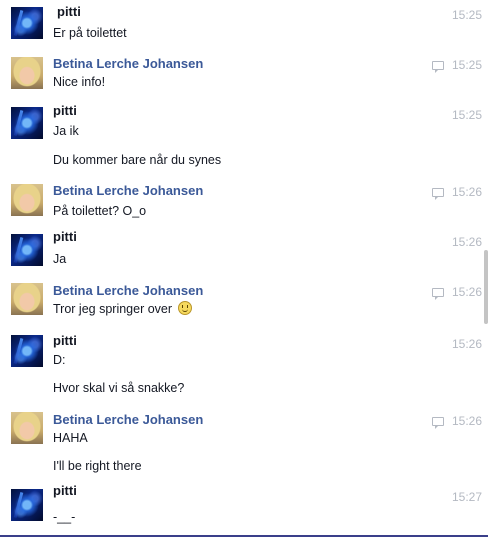 This screenshot has width=488, height=537. I want to click on message-text: Nice info!, so click(79, 82).